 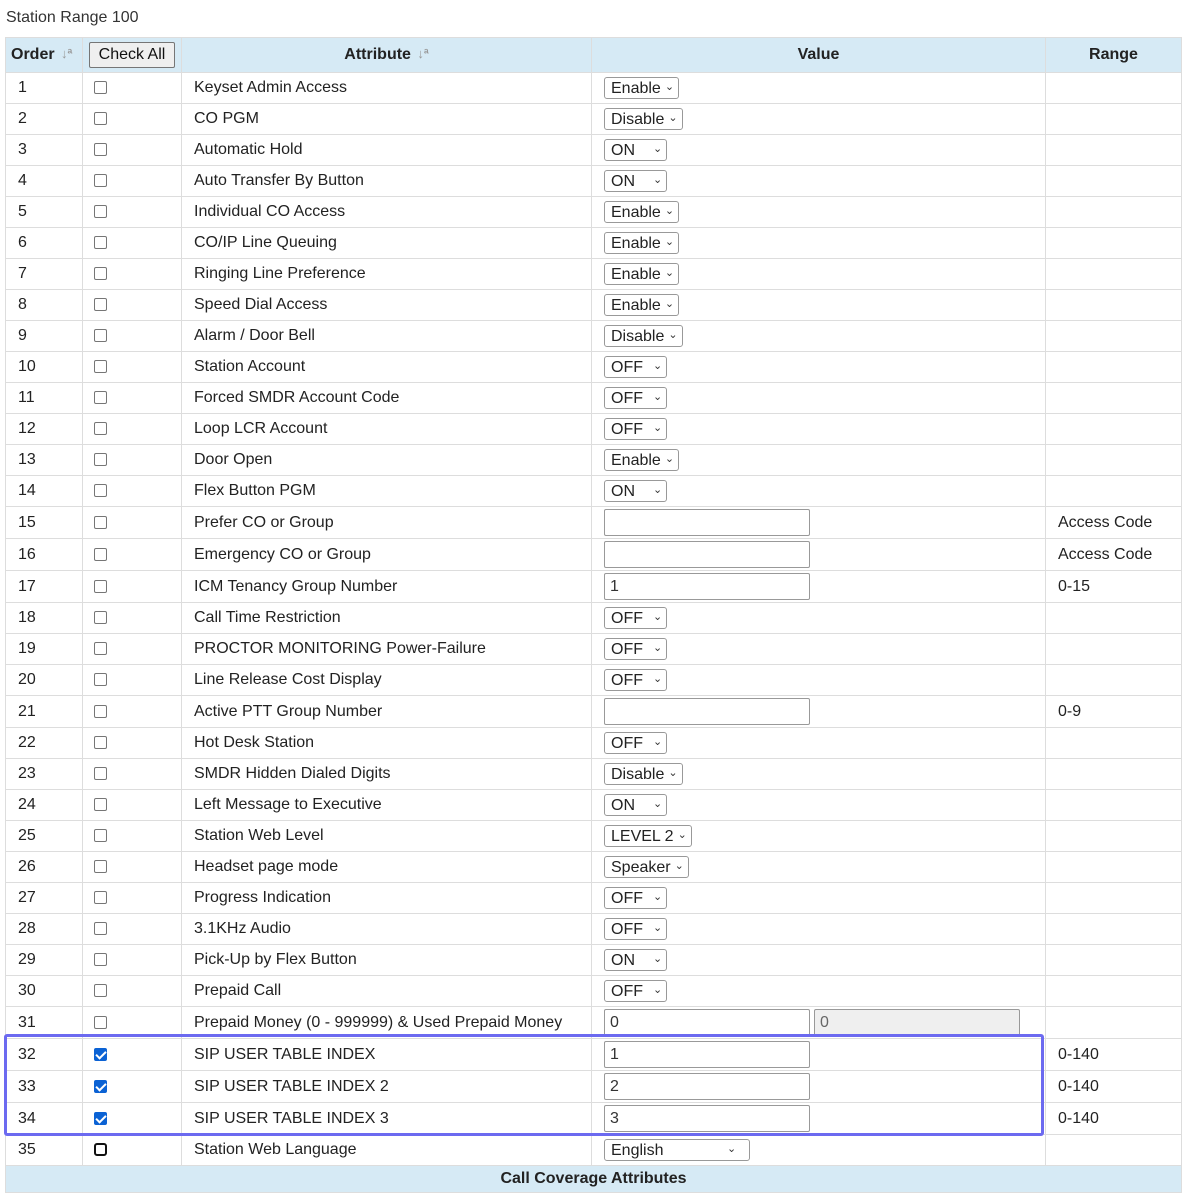 I want to click on attribute-cell: Ringing Line Preference, so click(x=386, y=274).